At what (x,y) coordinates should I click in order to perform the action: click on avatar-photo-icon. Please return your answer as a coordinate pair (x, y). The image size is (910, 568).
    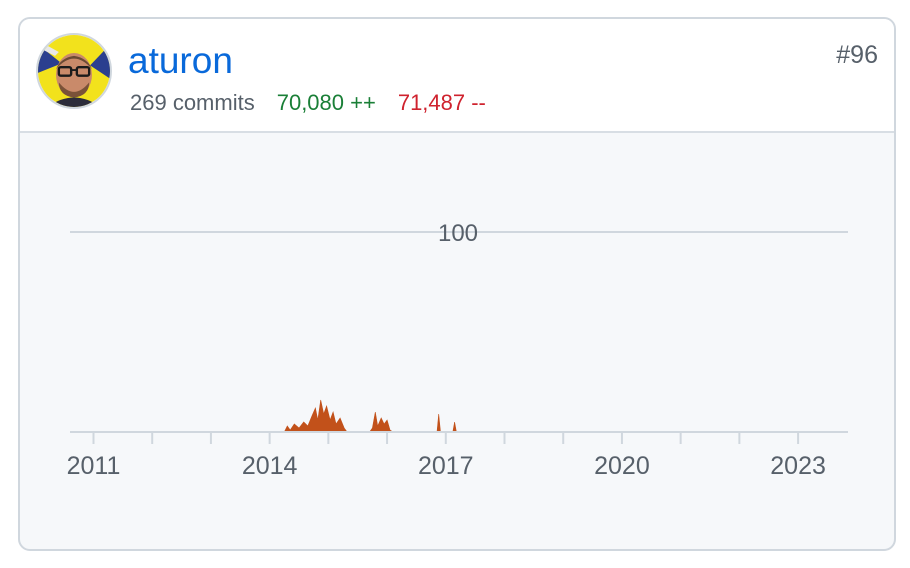
    Looking at the image, I should click on (74, 71).